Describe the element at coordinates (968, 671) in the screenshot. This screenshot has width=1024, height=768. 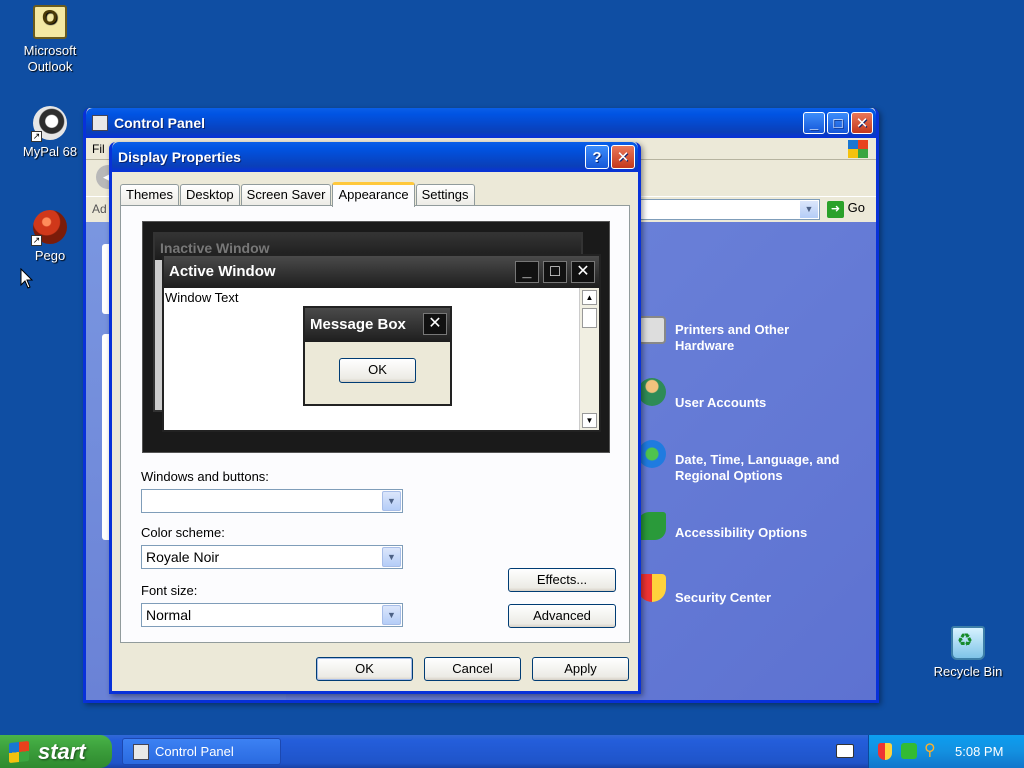
I see `desktop-icon-label: Recycle Bin` at that location.